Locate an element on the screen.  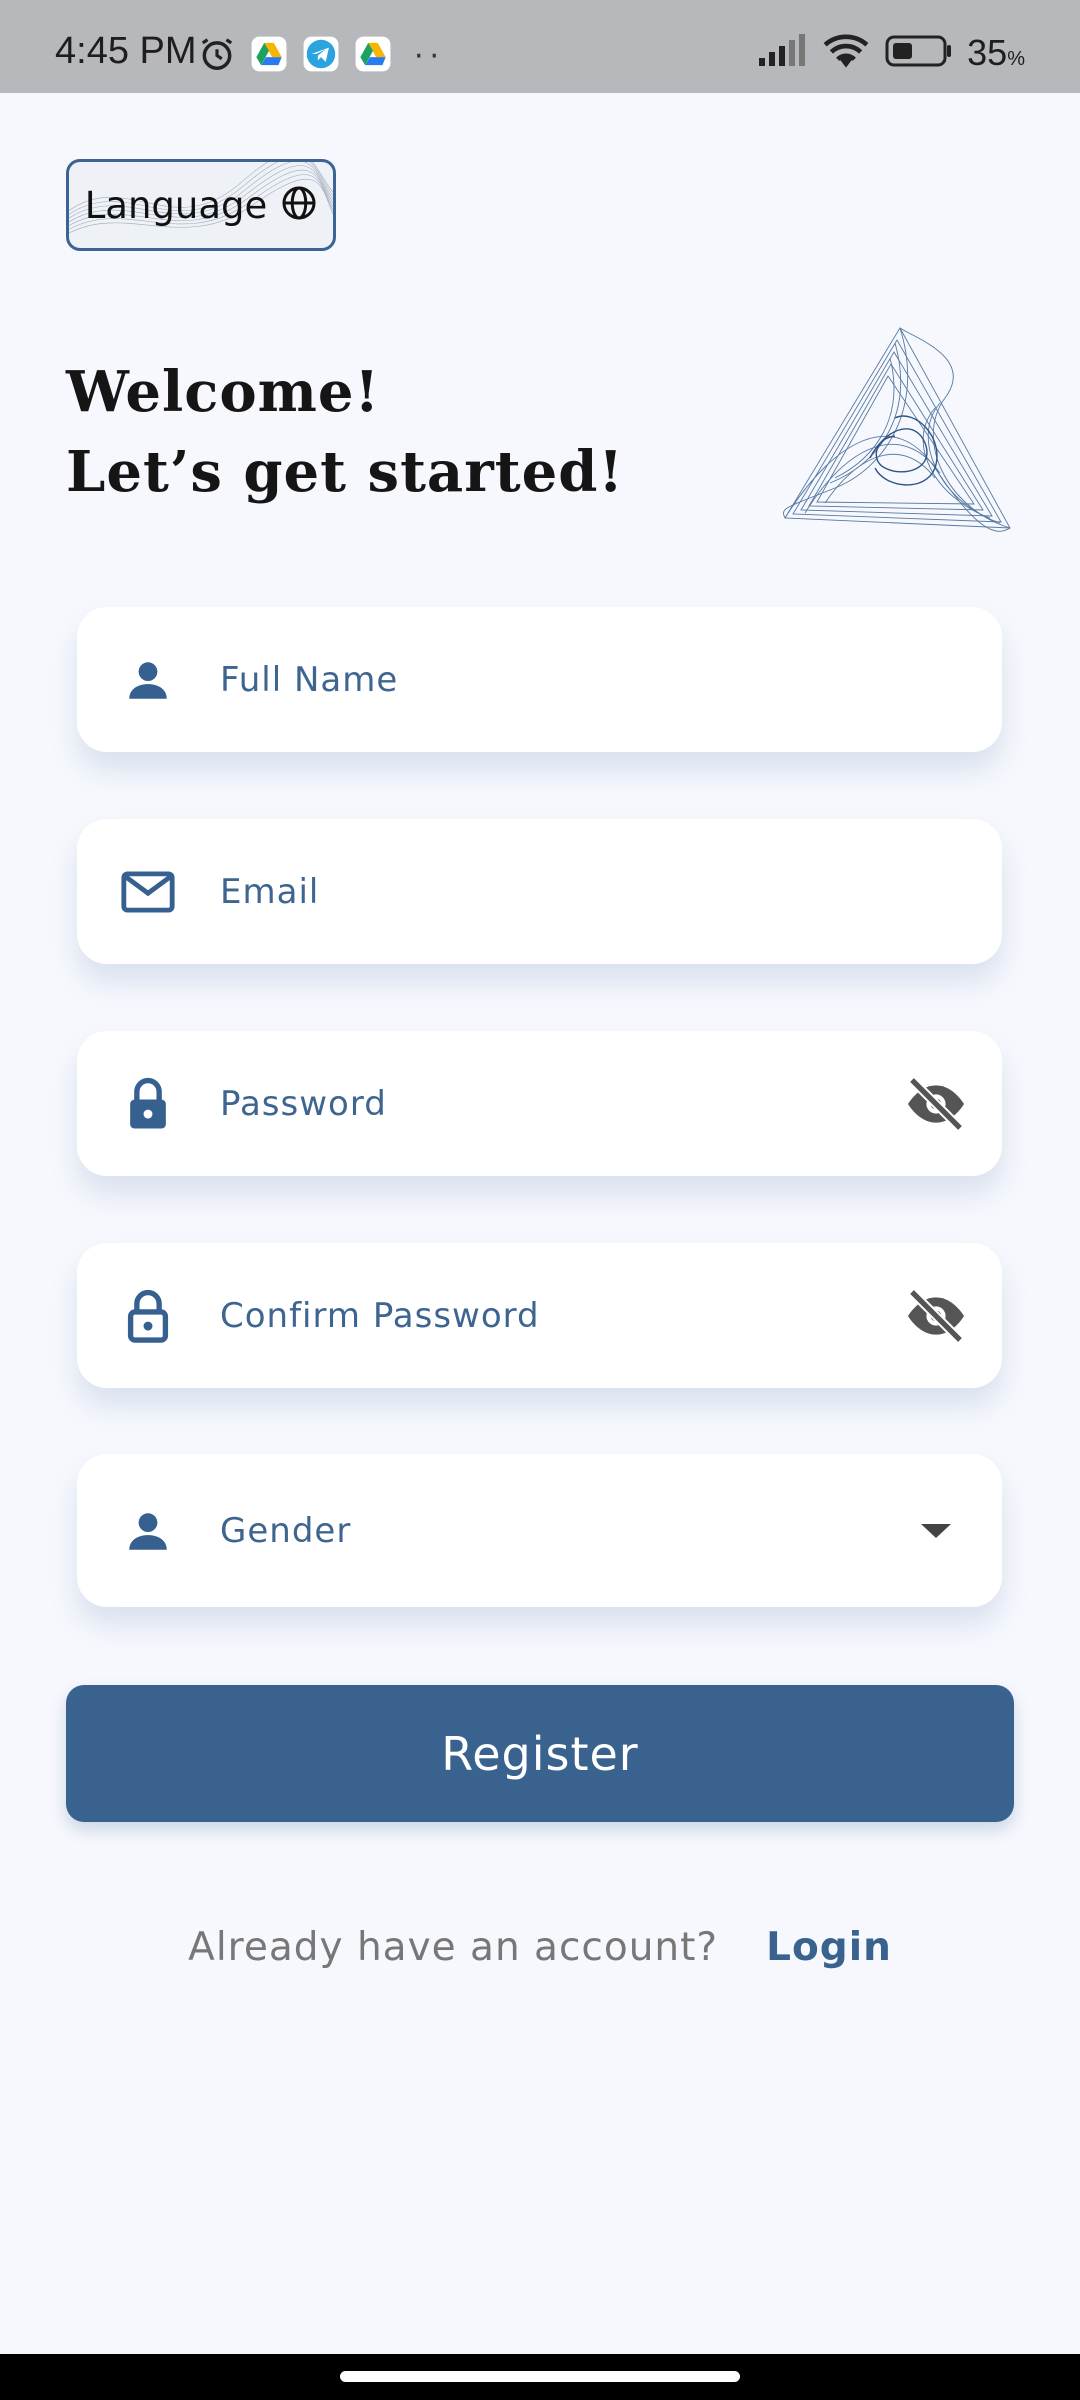
telegram-icon is located at coordinates (321, 56).